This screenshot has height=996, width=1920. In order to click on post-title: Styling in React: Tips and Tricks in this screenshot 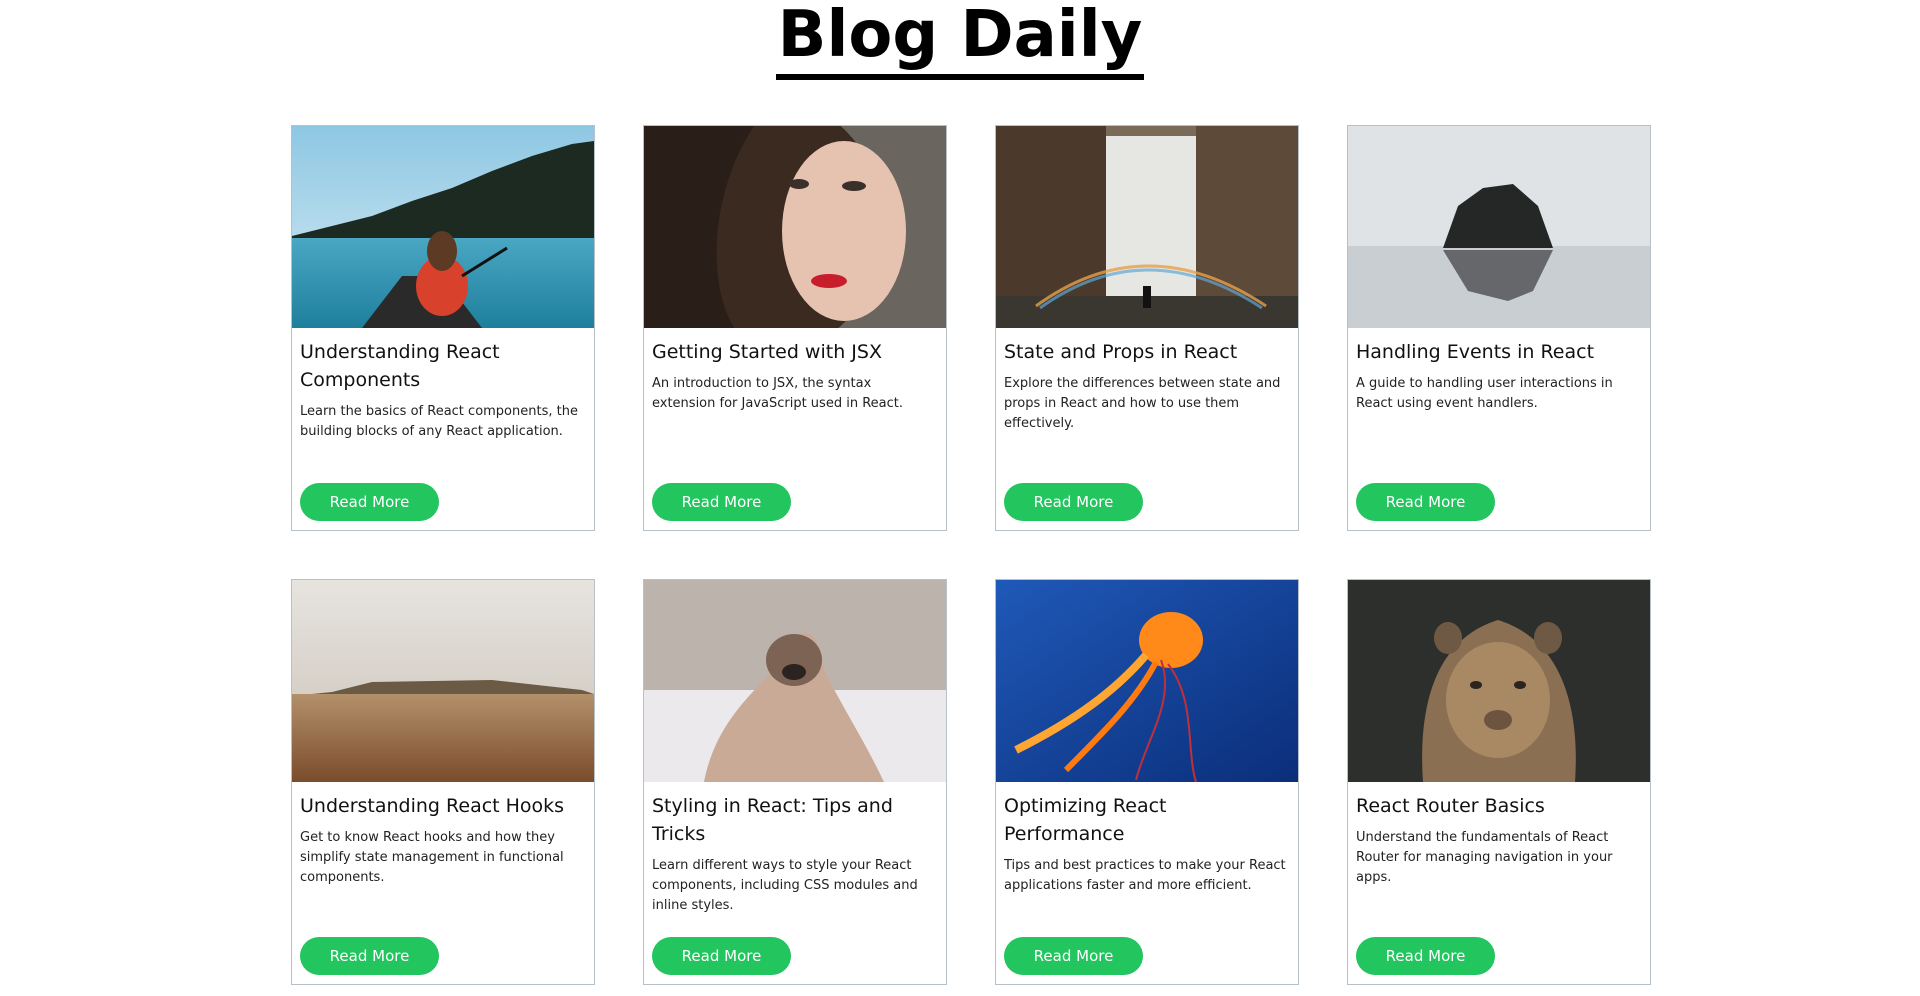, I will do `click(795, 820)`.